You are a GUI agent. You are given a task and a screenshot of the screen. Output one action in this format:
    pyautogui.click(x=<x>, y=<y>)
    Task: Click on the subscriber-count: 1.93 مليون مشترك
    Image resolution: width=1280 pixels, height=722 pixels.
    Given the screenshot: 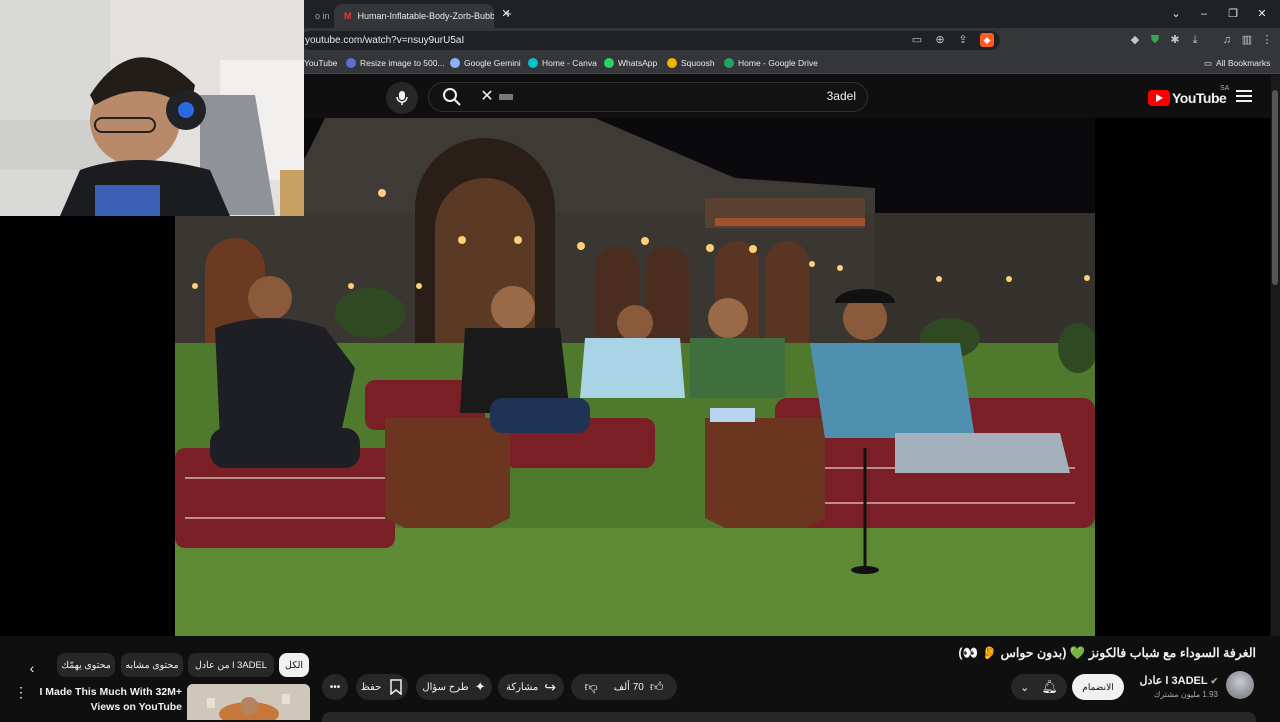 What is the action you would take?
    pyautogui.click(x=1185, y=694)
    